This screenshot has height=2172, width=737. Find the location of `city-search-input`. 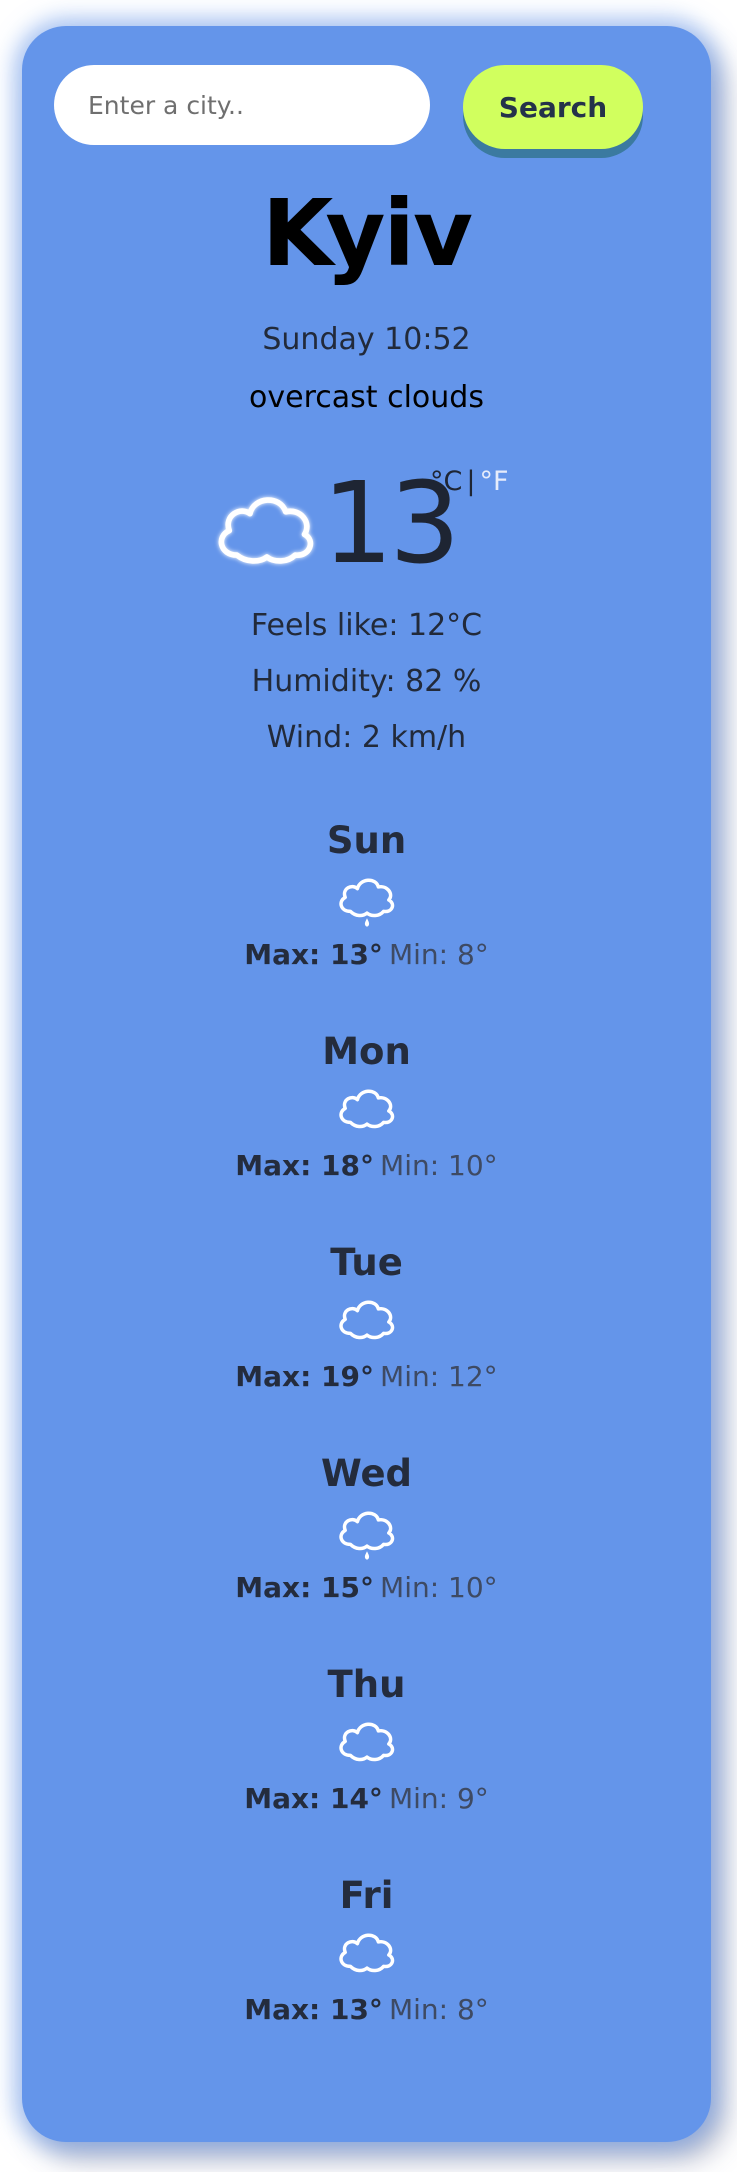

city-search-input is located at coordinates (242, 105).